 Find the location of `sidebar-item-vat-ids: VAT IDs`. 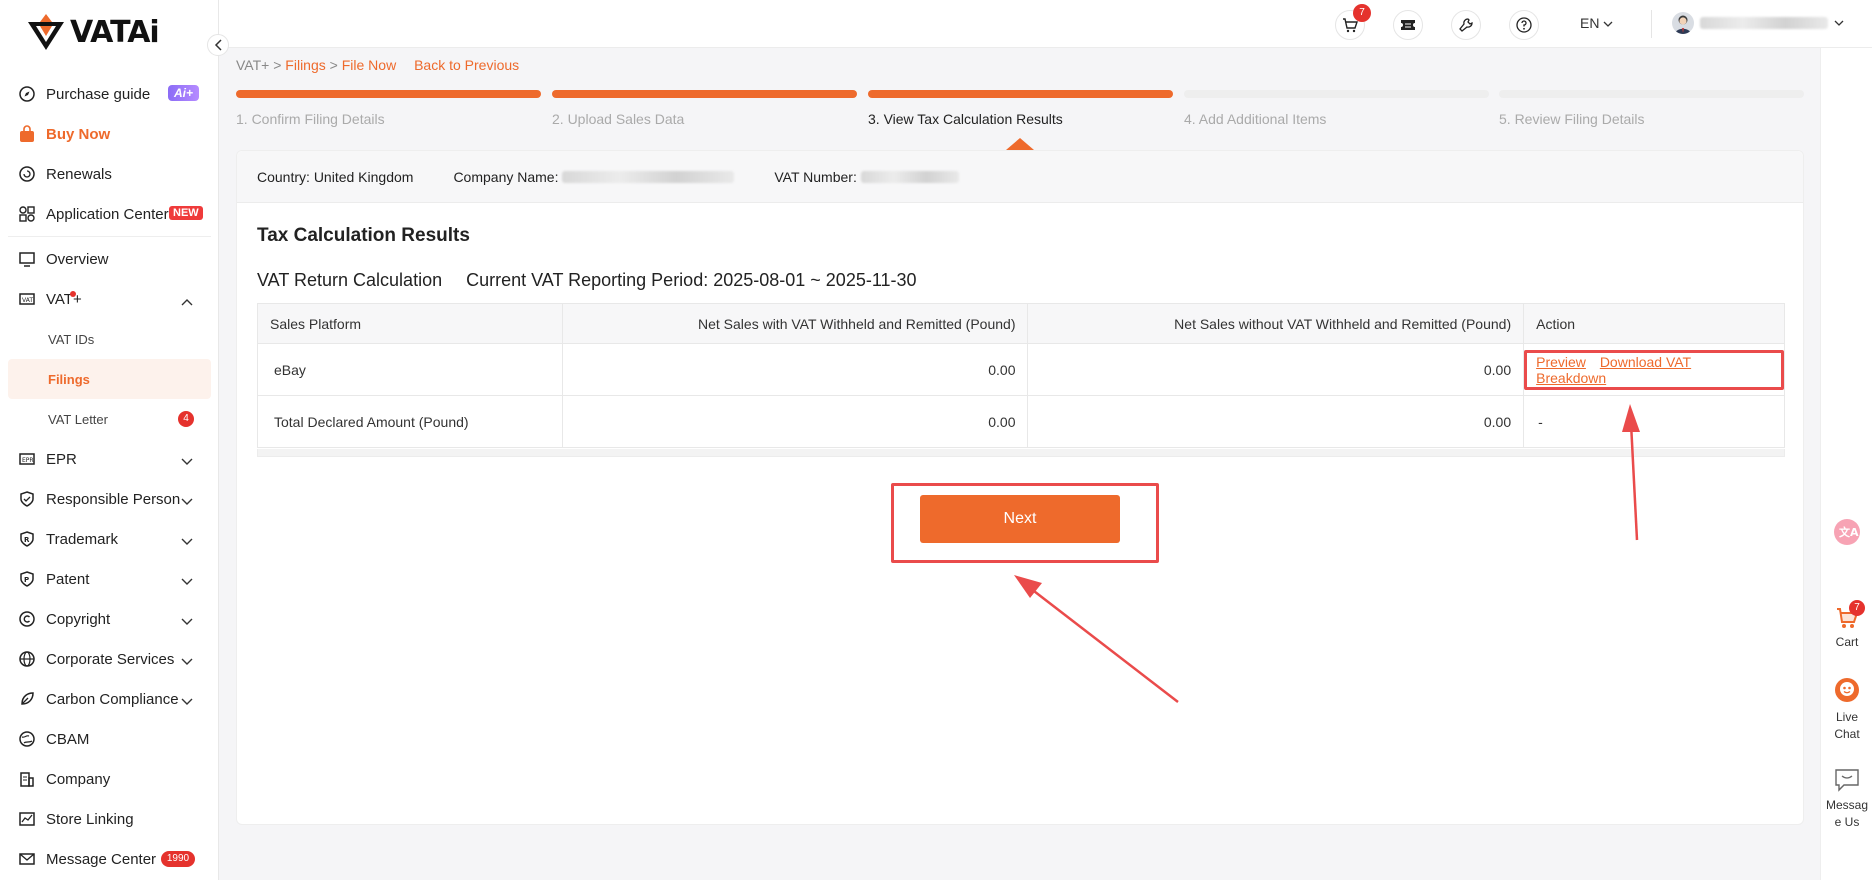

sidebar-item-vat-ids: VAT IDs is located at coordinates (109, 339).